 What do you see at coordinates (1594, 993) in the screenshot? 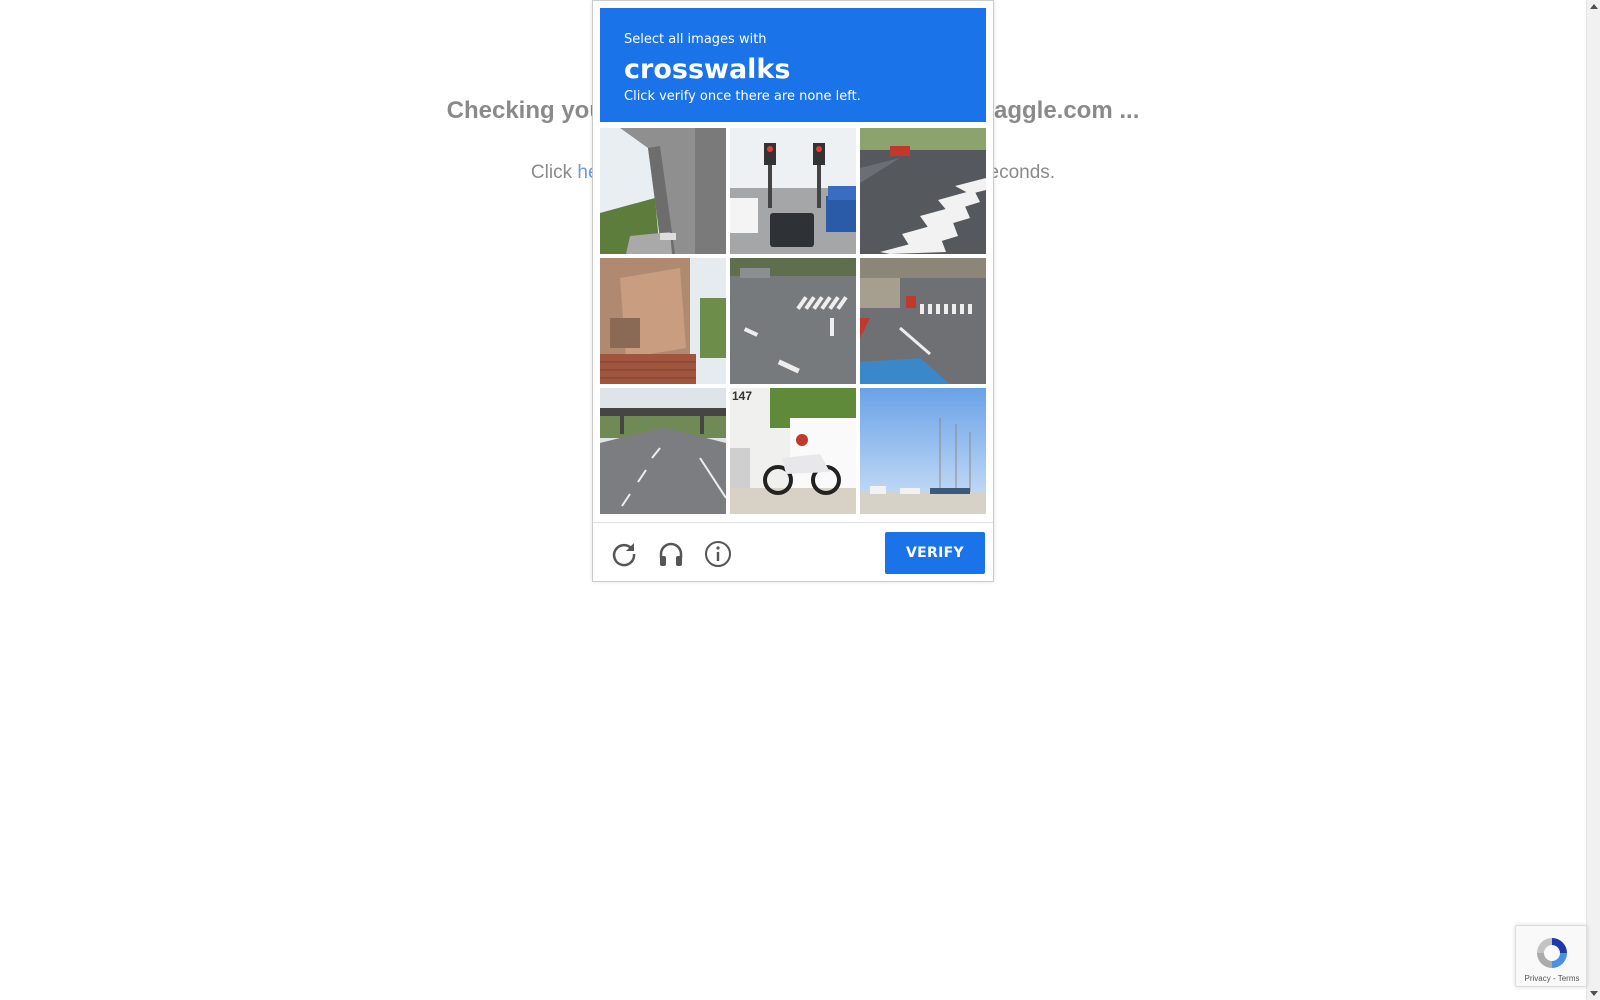
I see `scroll-down-arrow-icon` at bounding box center [1594, 993].